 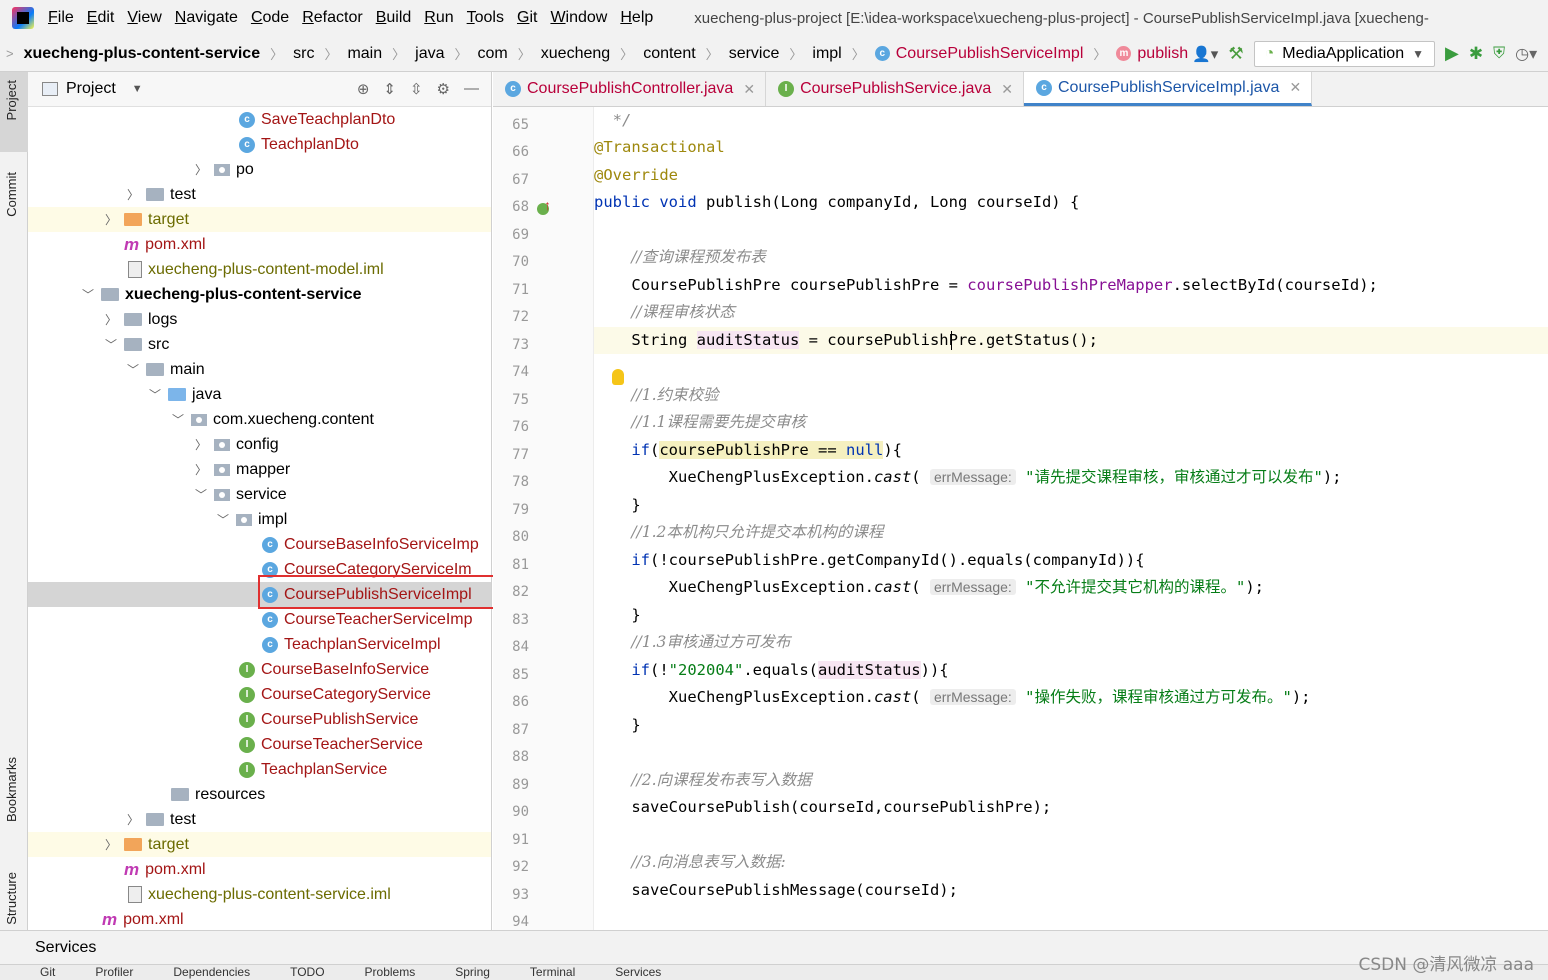 I want to click on tool-tab-todo: TODO, so click(x=307, y=972).